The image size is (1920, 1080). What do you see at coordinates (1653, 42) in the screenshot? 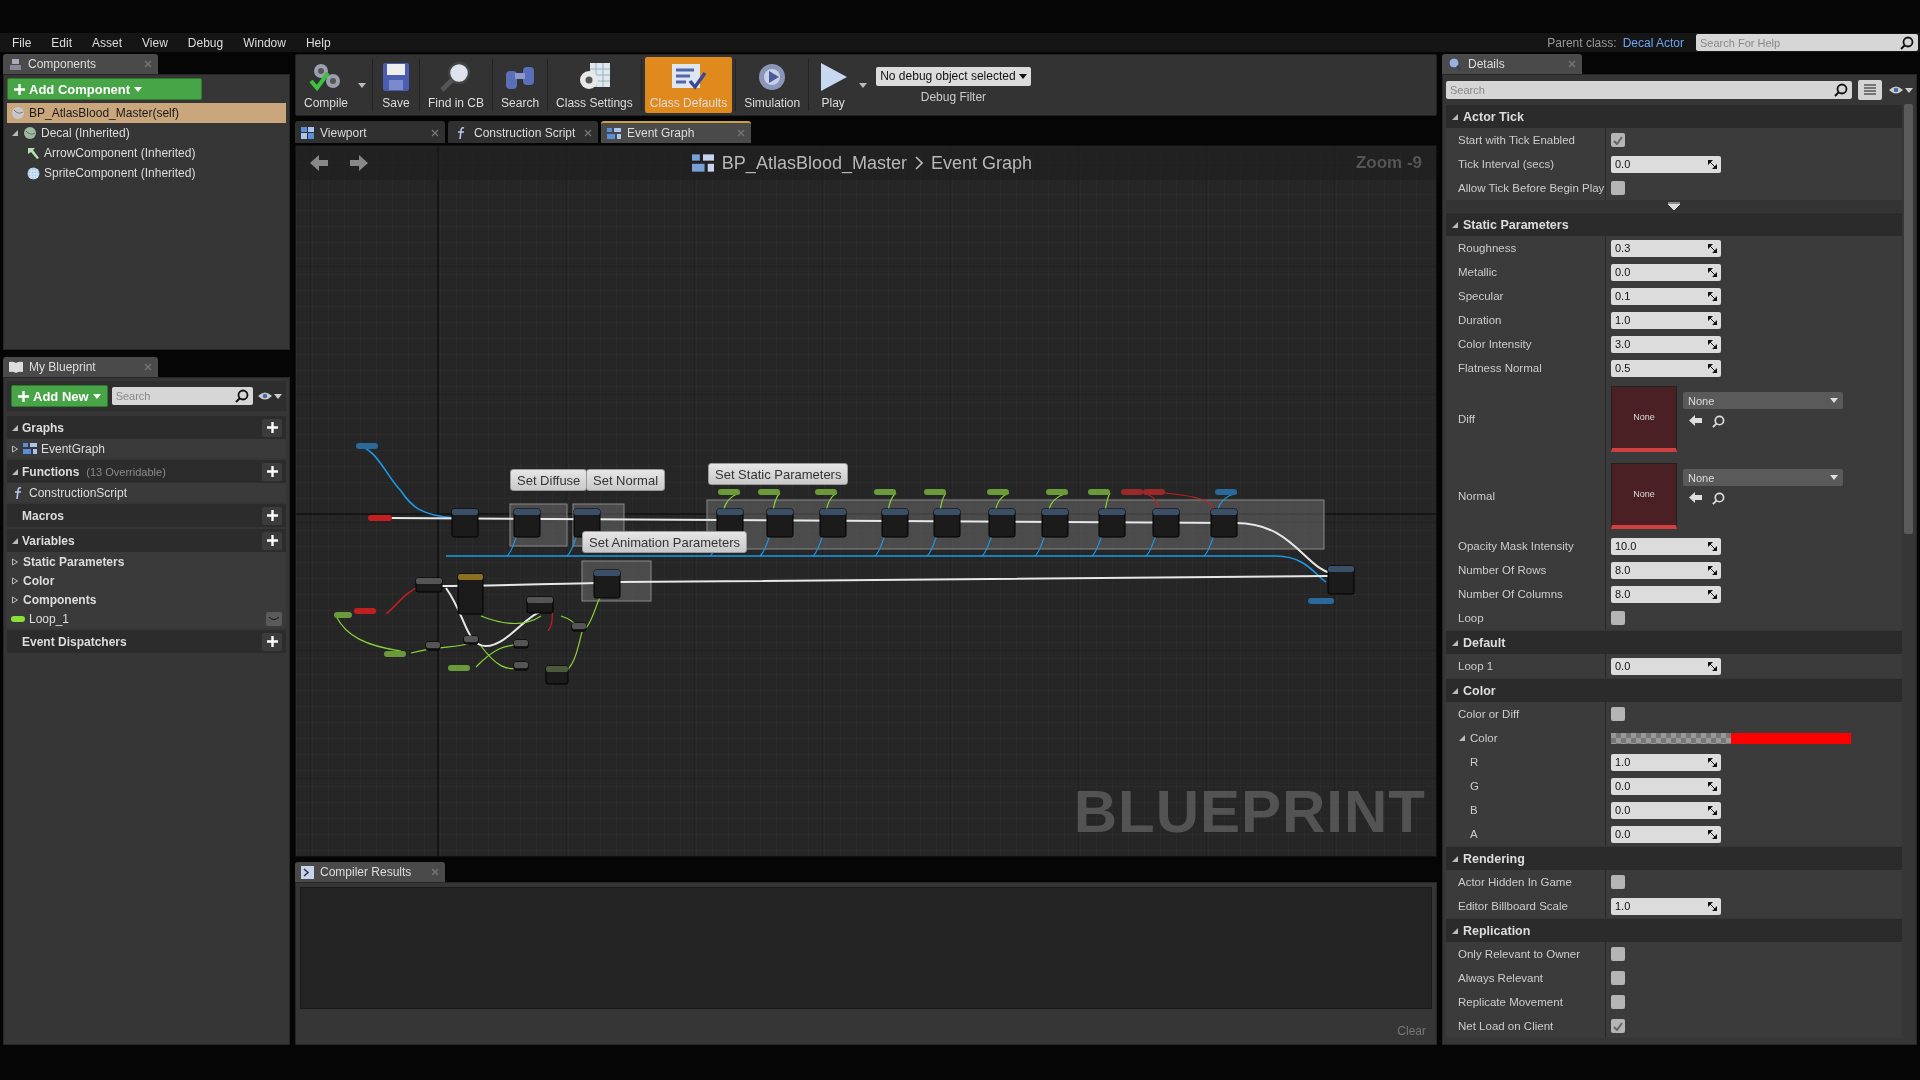
I see `parent-class-link: Decal Actor` at bounding box center [1653, 42].